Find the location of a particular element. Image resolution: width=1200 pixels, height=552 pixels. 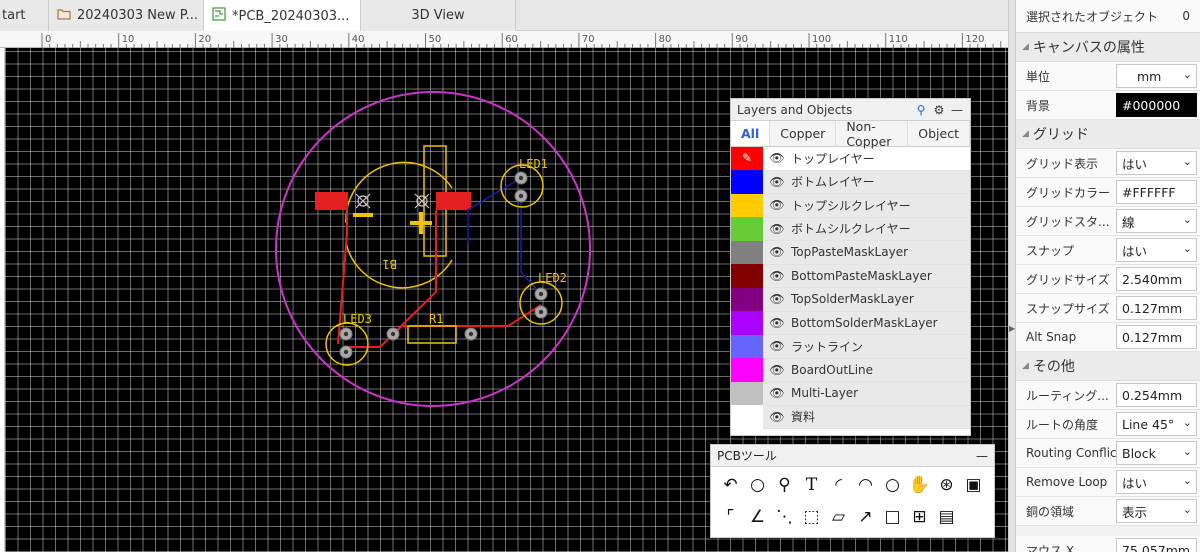

remove-loop-select: はい ⌄ is located at coordinates (1156, 482).